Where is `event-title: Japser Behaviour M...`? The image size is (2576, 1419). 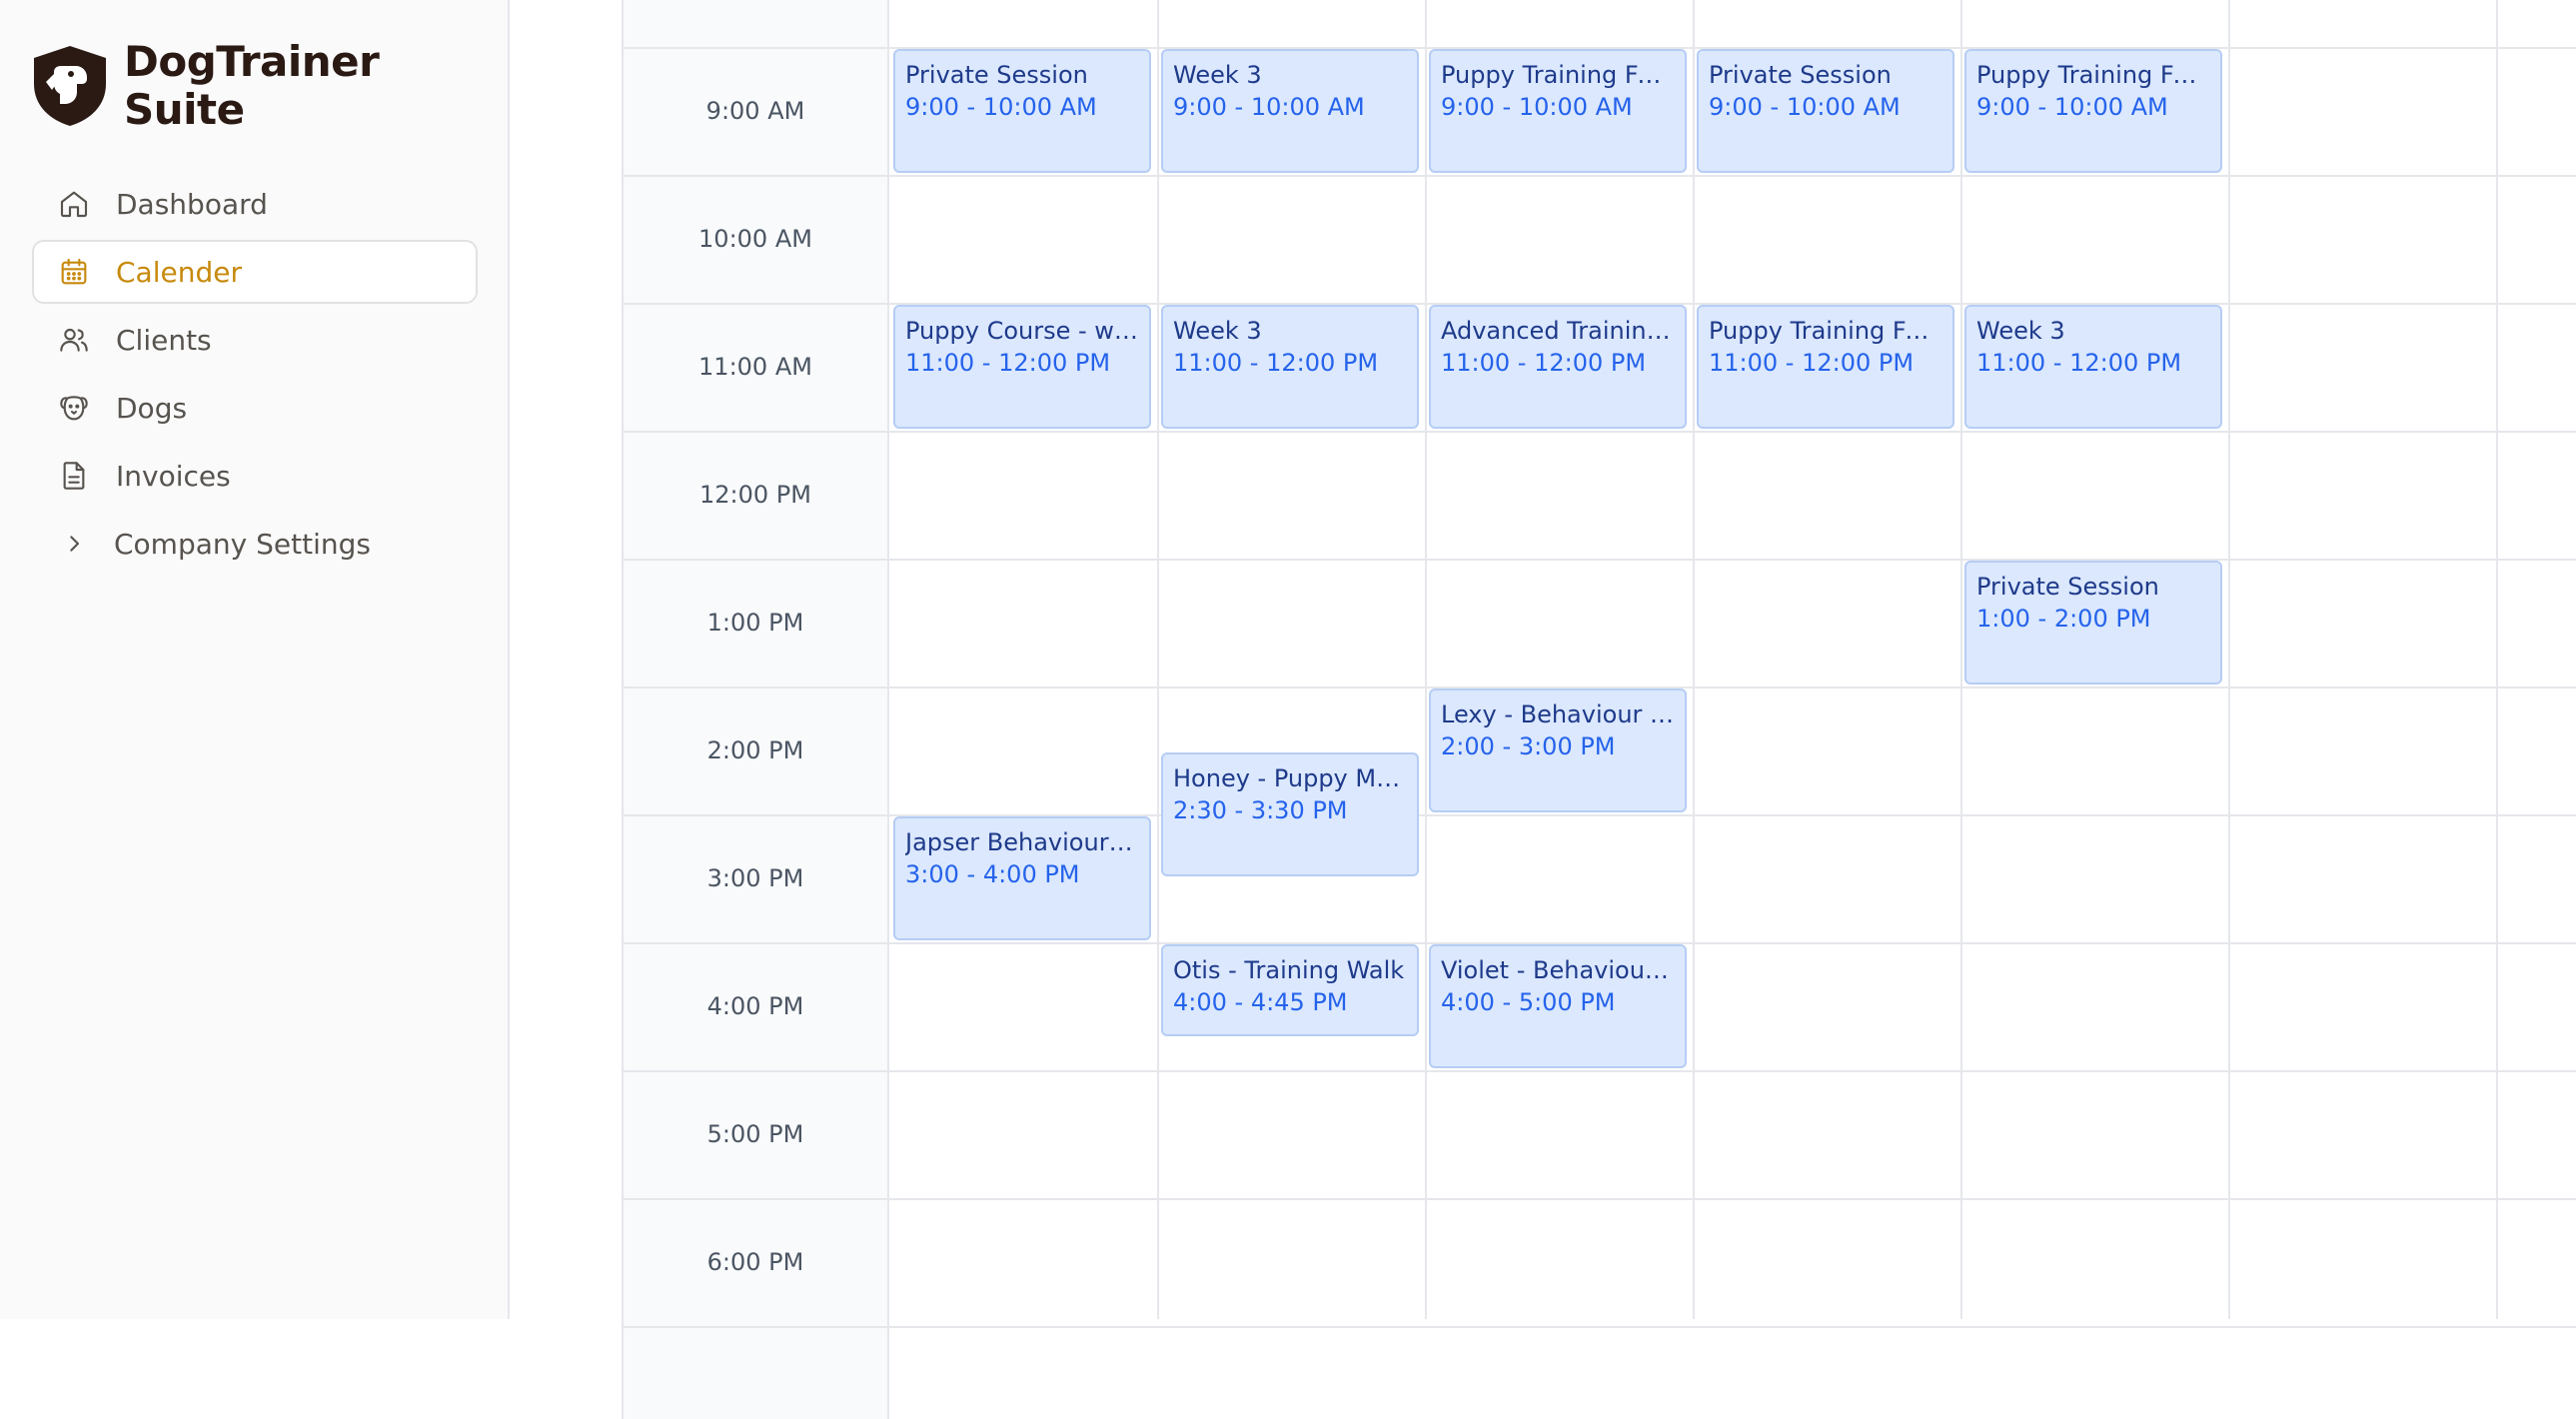
event-title: Japser Behaviour M... is located at coordinates (1022, 842).